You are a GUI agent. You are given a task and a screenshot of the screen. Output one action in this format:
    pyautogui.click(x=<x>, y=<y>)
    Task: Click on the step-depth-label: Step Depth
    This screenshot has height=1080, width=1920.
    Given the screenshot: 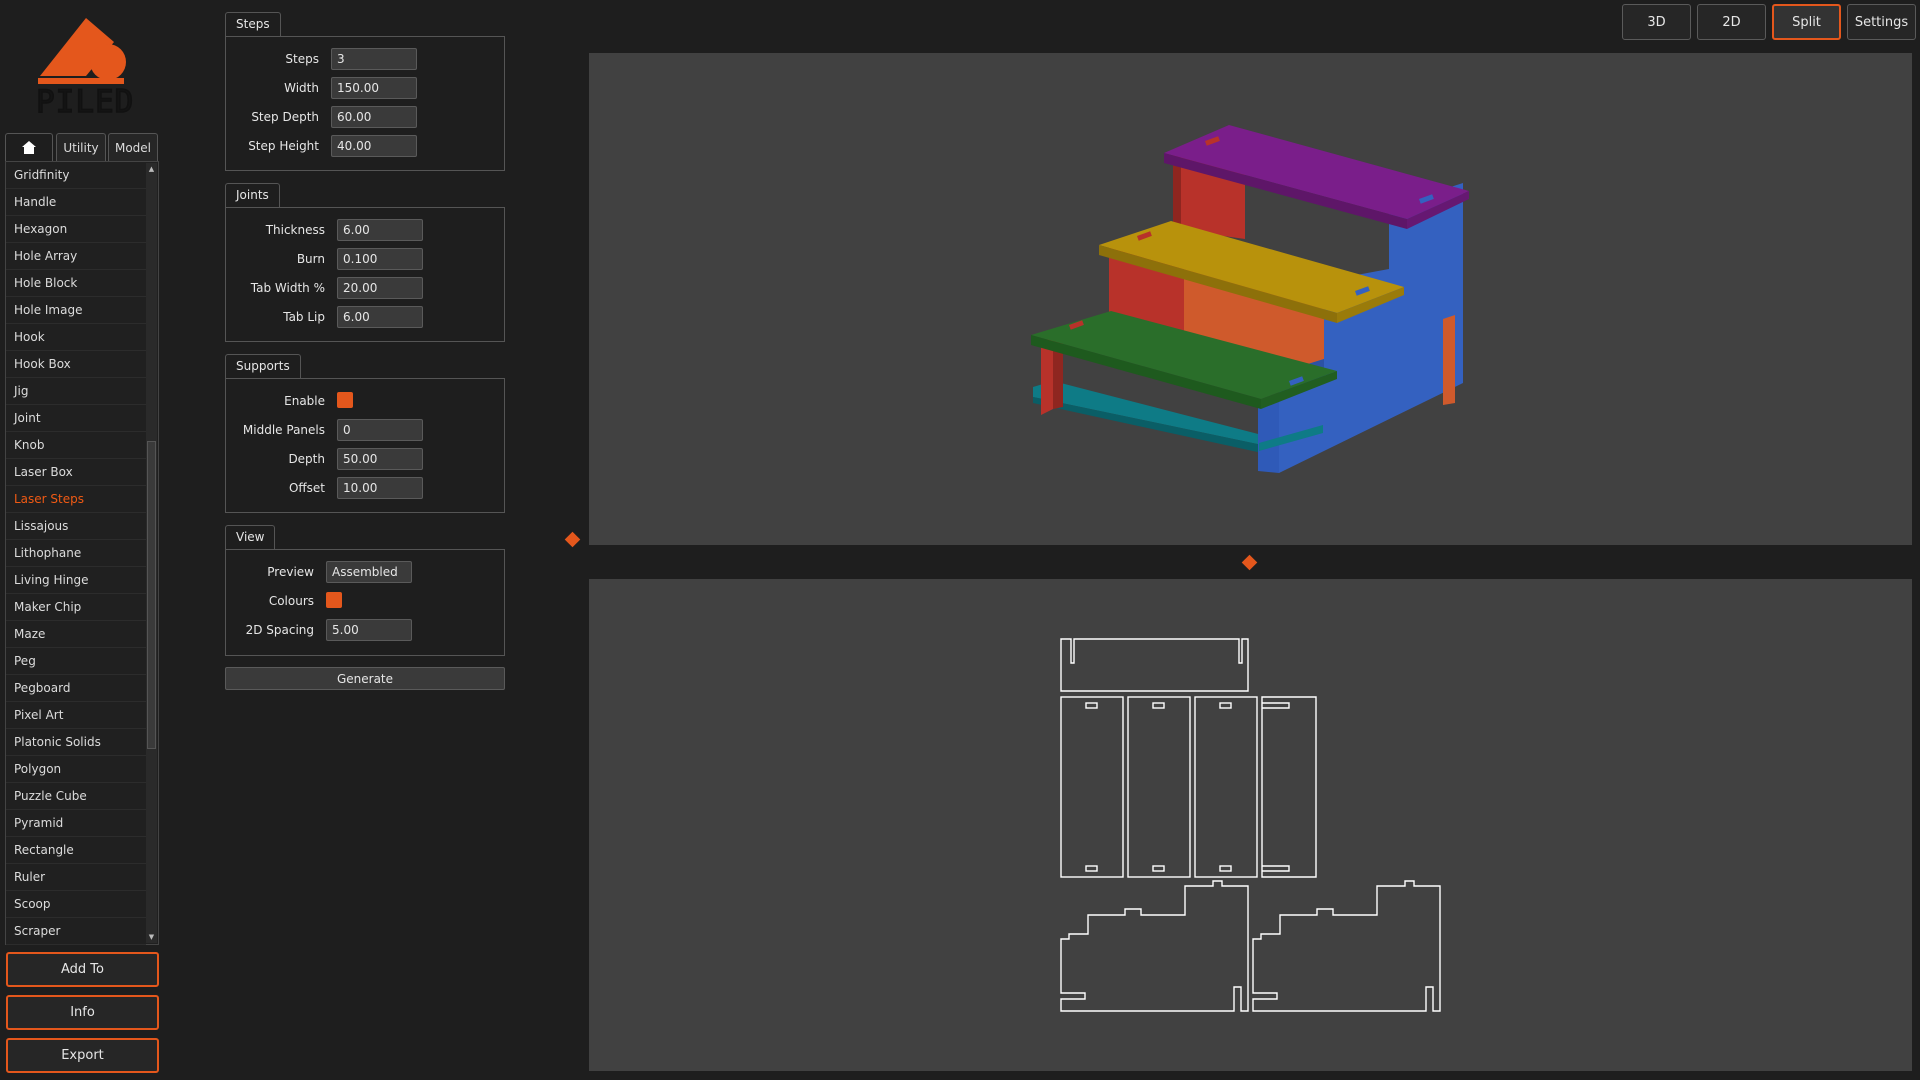 What is the action you would take?
    pyautogui.click(x=285, y=117)
    